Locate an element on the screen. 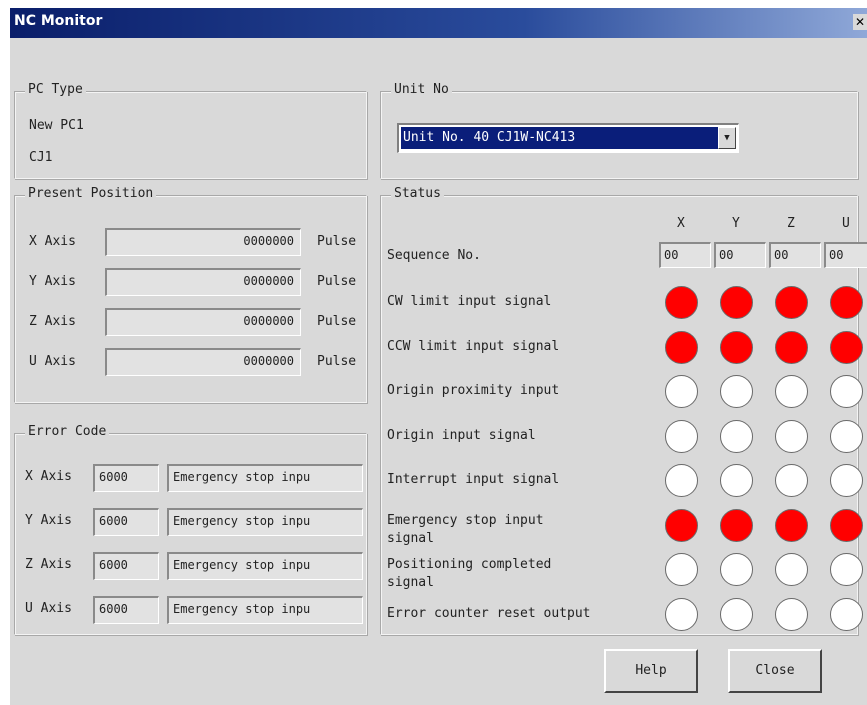  position-axis-label: Z Axis is located at coordinates (52, 321).